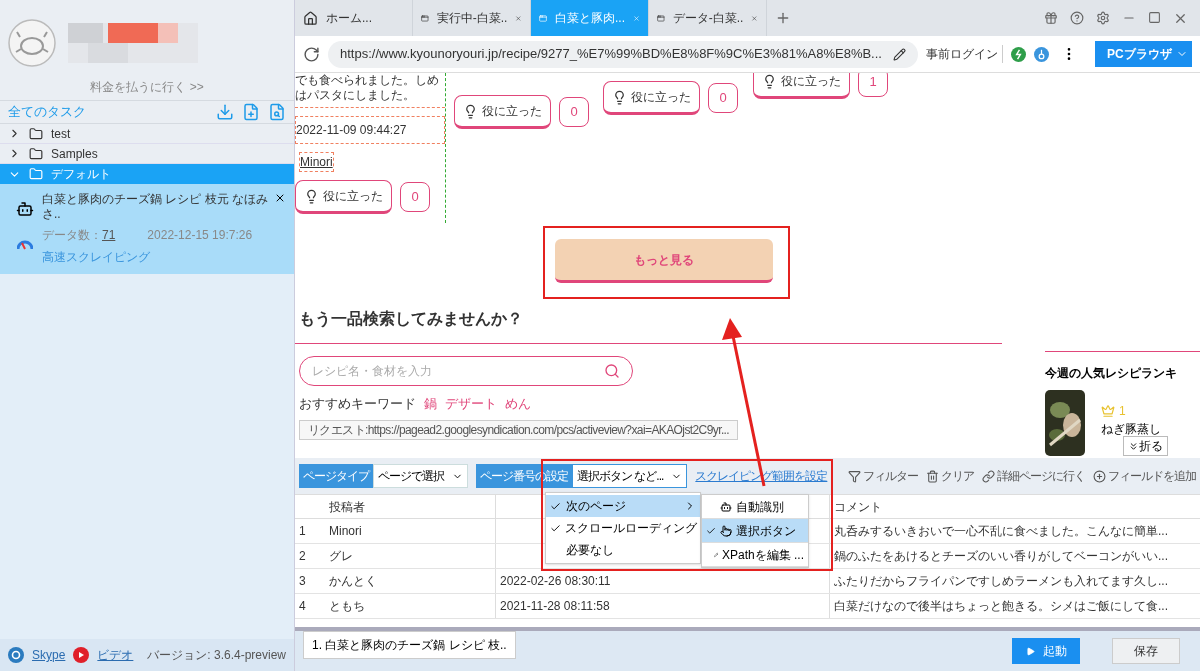 The image size is (1200, 671). Describe the element at coordinates (155, 207) in the screenshot. I see `task-title: 白菜と豚肉のチーズ鍋 レシピ 枝元 なほみさ..` at that location.